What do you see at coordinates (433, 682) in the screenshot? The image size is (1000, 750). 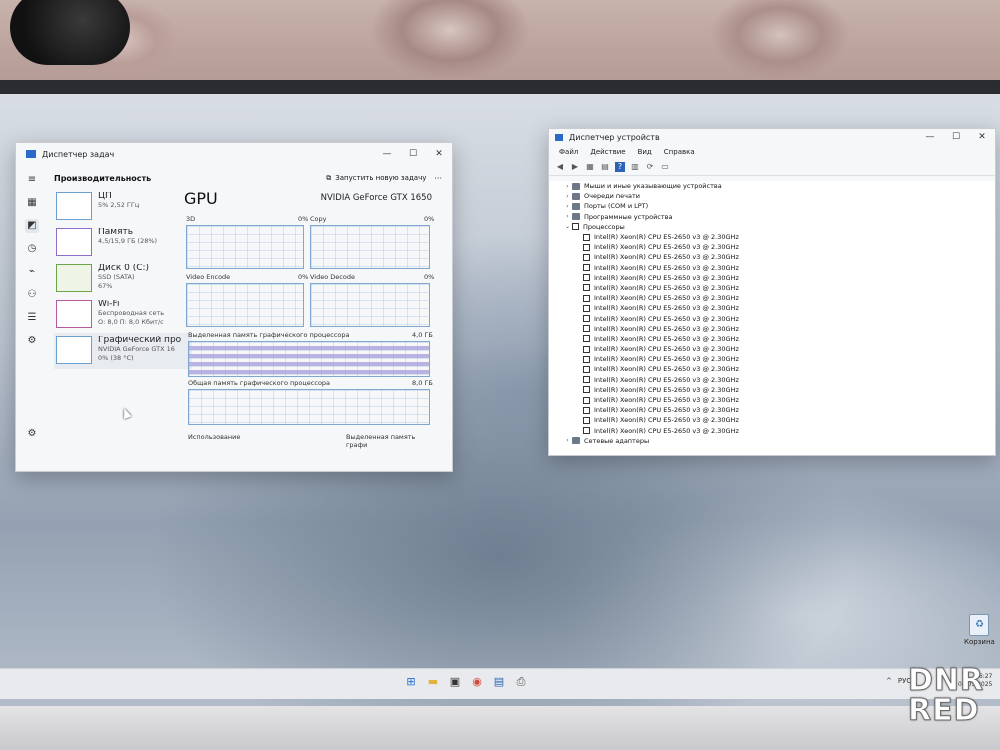 I see `file-explorer-icon: ▬` at bounding box center [433, 682].